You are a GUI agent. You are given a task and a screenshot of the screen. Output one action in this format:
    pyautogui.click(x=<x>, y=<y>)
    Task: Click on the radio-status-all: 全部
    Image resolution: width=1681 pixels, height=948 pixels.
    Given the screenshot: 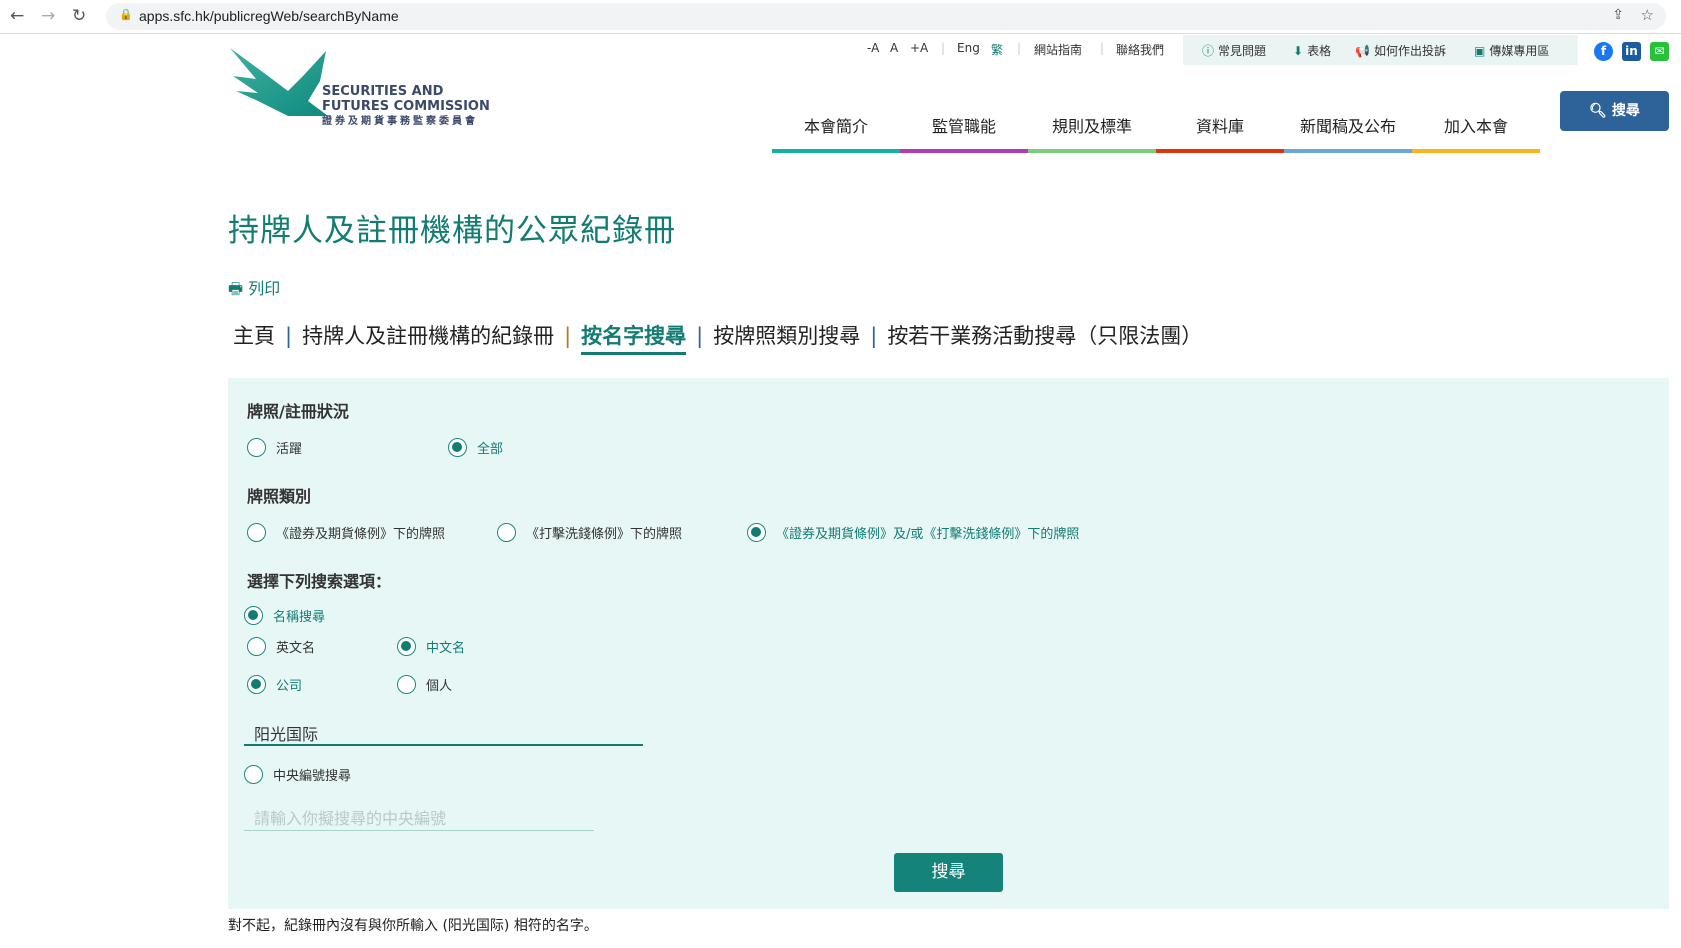 What is the action you would take?
    pyautogui.click(x=475, y=447)
    